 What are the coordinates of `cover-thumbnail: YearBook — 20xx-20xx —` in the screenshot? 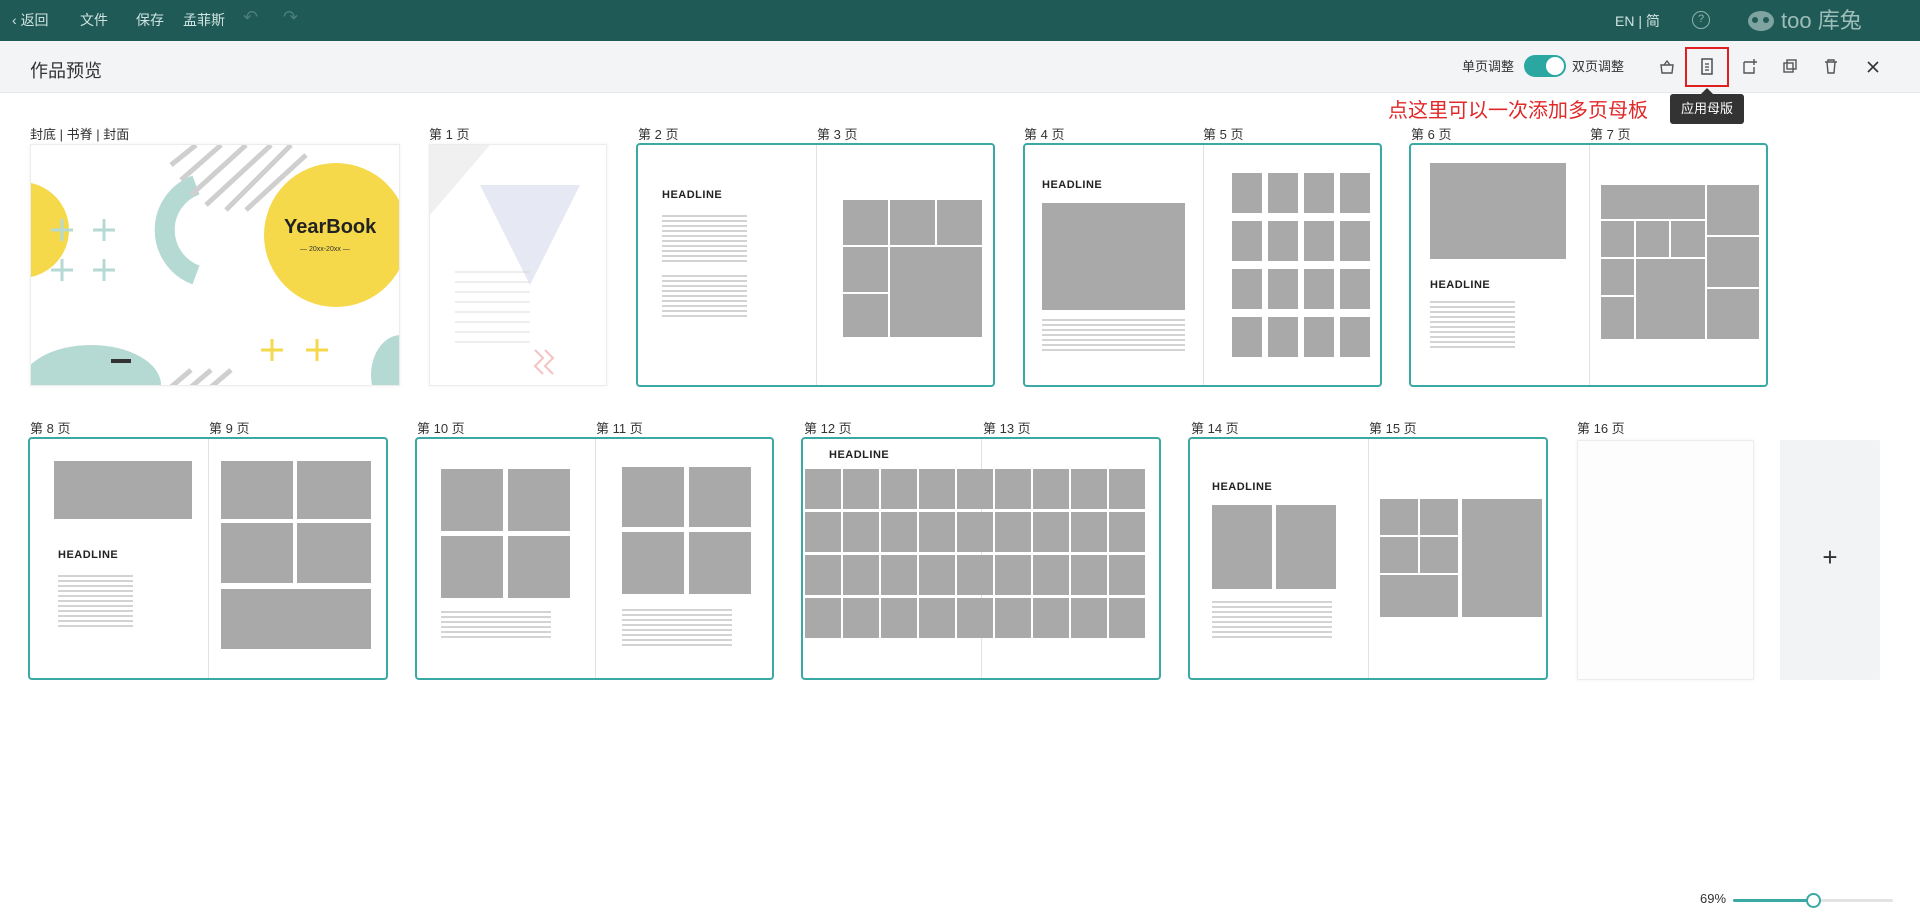 It's located at (215, 265).